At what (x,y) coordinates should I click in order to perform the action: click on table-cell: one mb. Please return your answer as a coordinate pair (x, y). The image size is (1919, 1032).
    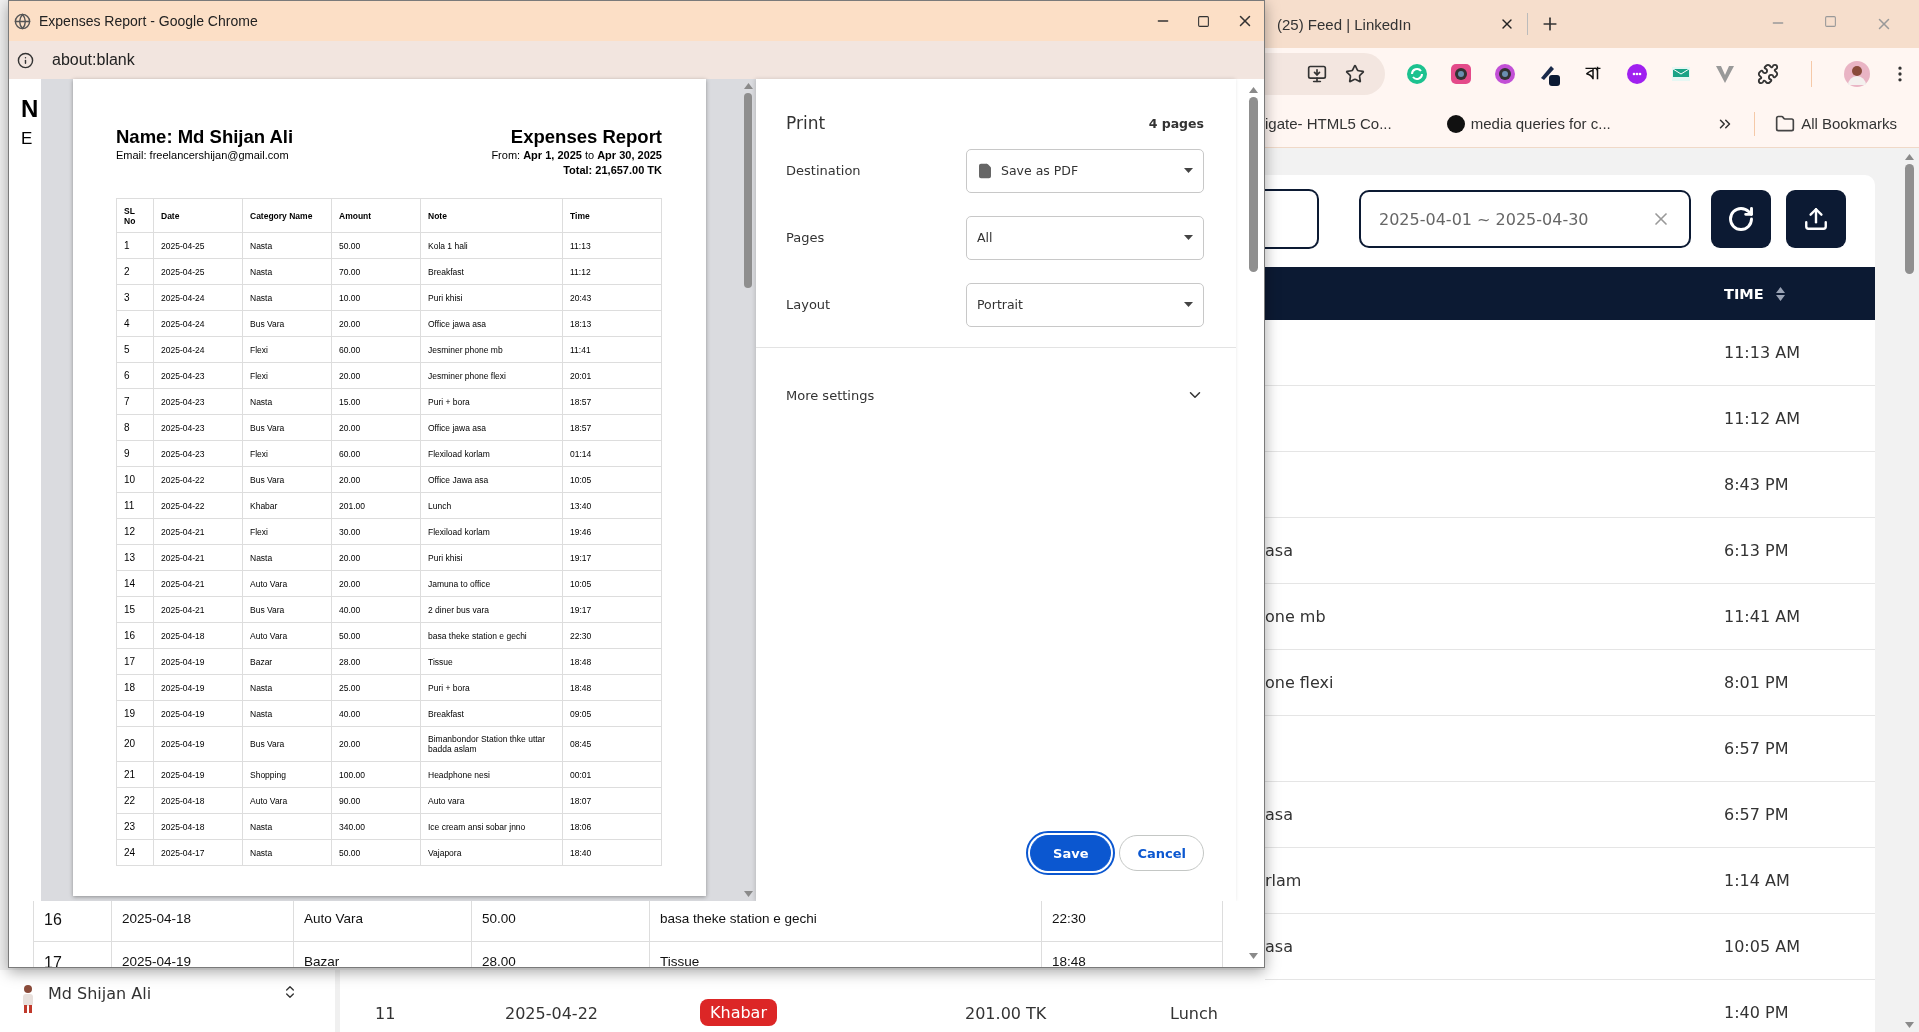
    Looking at the image, I should click on (1295, 616).